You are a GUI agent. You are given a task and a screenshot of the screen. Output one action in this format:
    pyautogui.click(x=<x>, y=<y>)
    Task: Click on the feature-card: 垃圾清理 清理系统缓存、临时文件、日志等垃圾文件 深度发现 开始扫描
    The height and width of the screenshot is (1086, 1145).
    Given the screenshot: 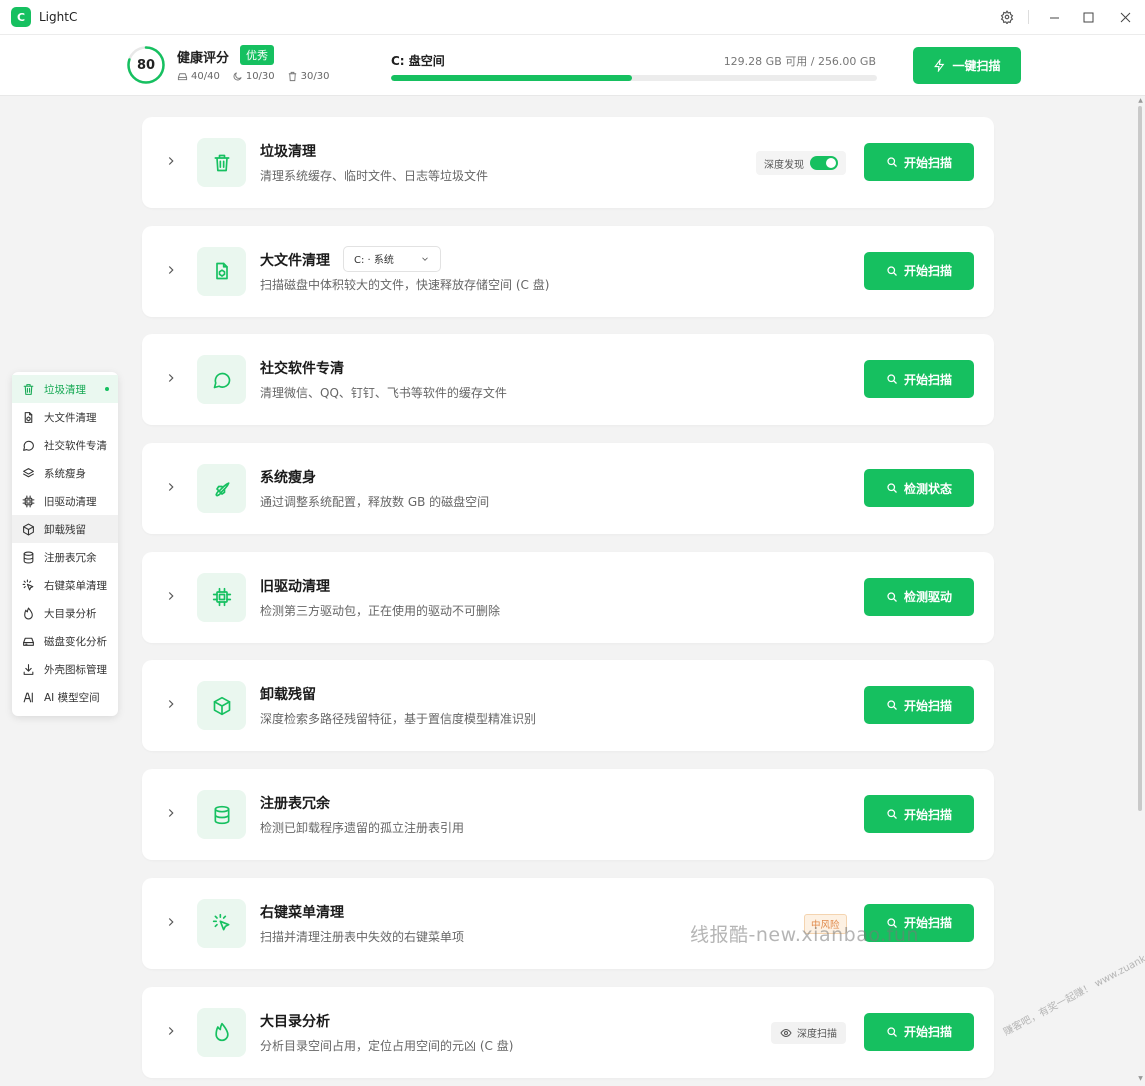 What is the action you would take?
    pyautogui.click(x=568, y=162)
    